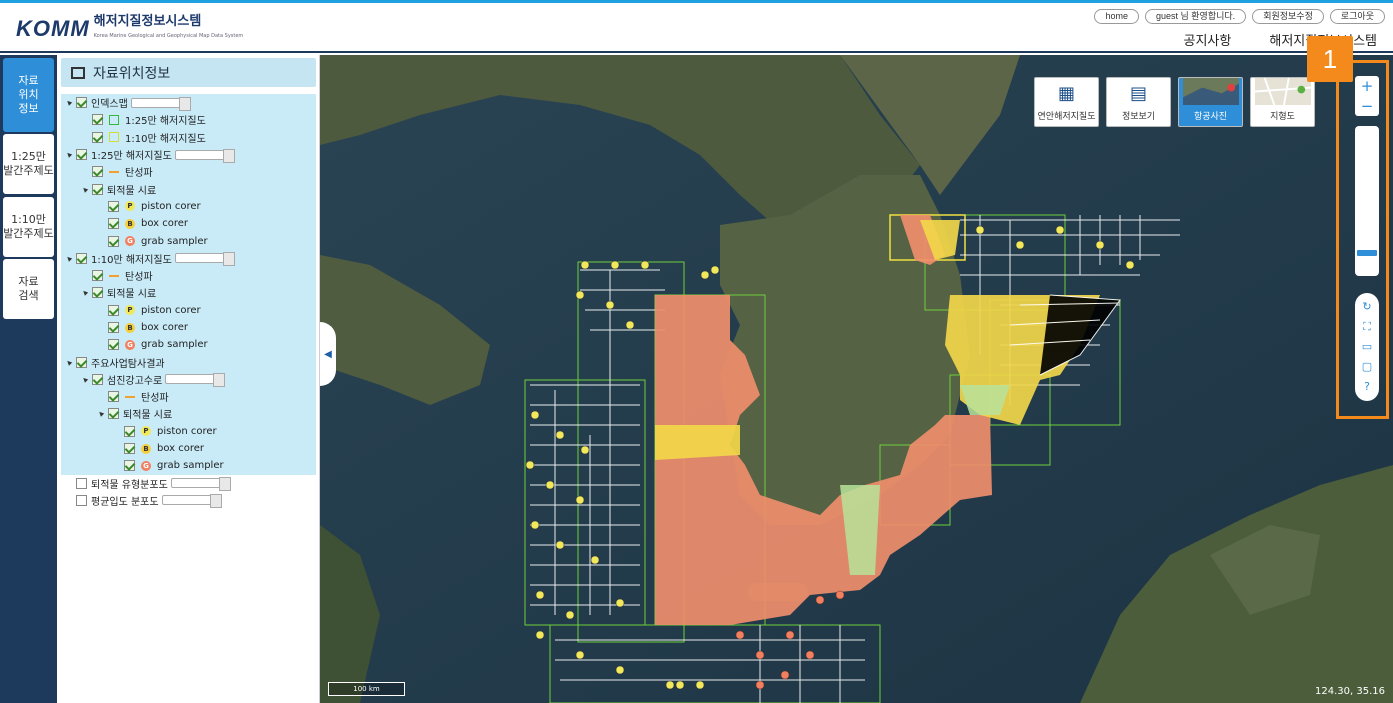  What do you see at coordinates (1138, 117) in the screenshot?
I see `btn-label: 정보보기` at bounding box center [1138, 117].